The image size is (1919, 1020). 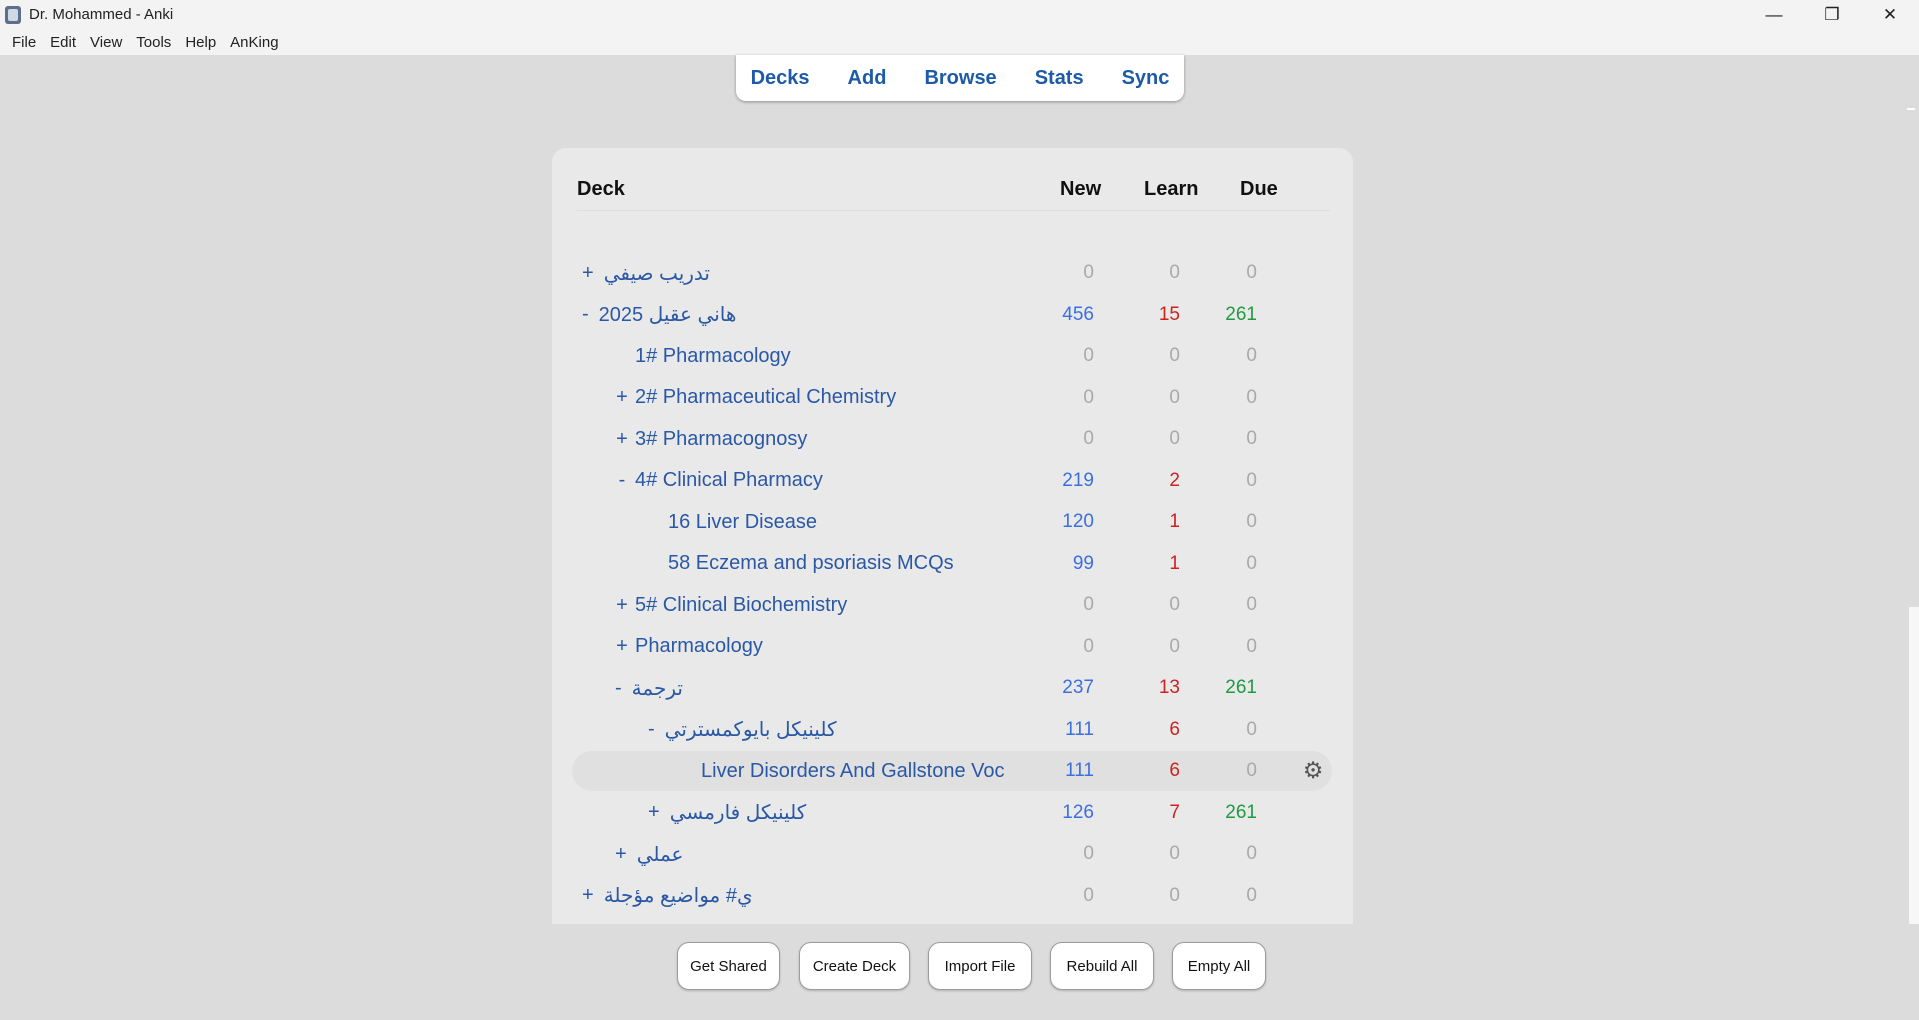 I want to click on deck-name-link: تدريب صيفي, so click(x=657, y=273).